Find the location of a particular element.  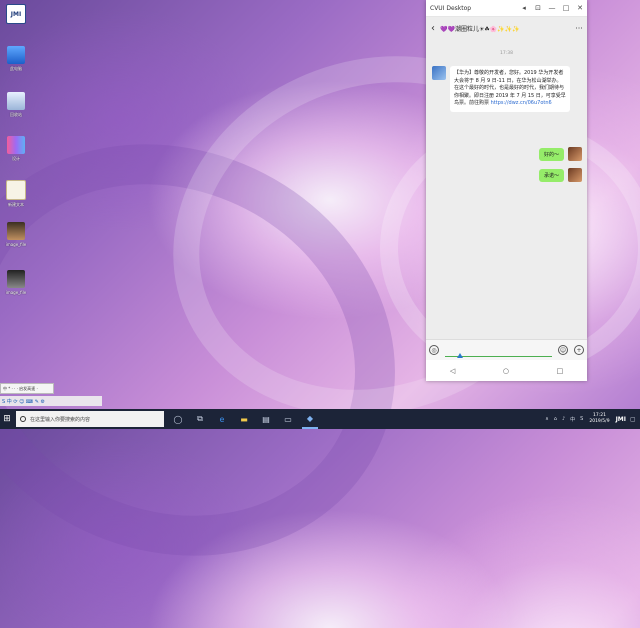

chat-input-bar: ◎ ☺ + is located at coordinates (506, 349).